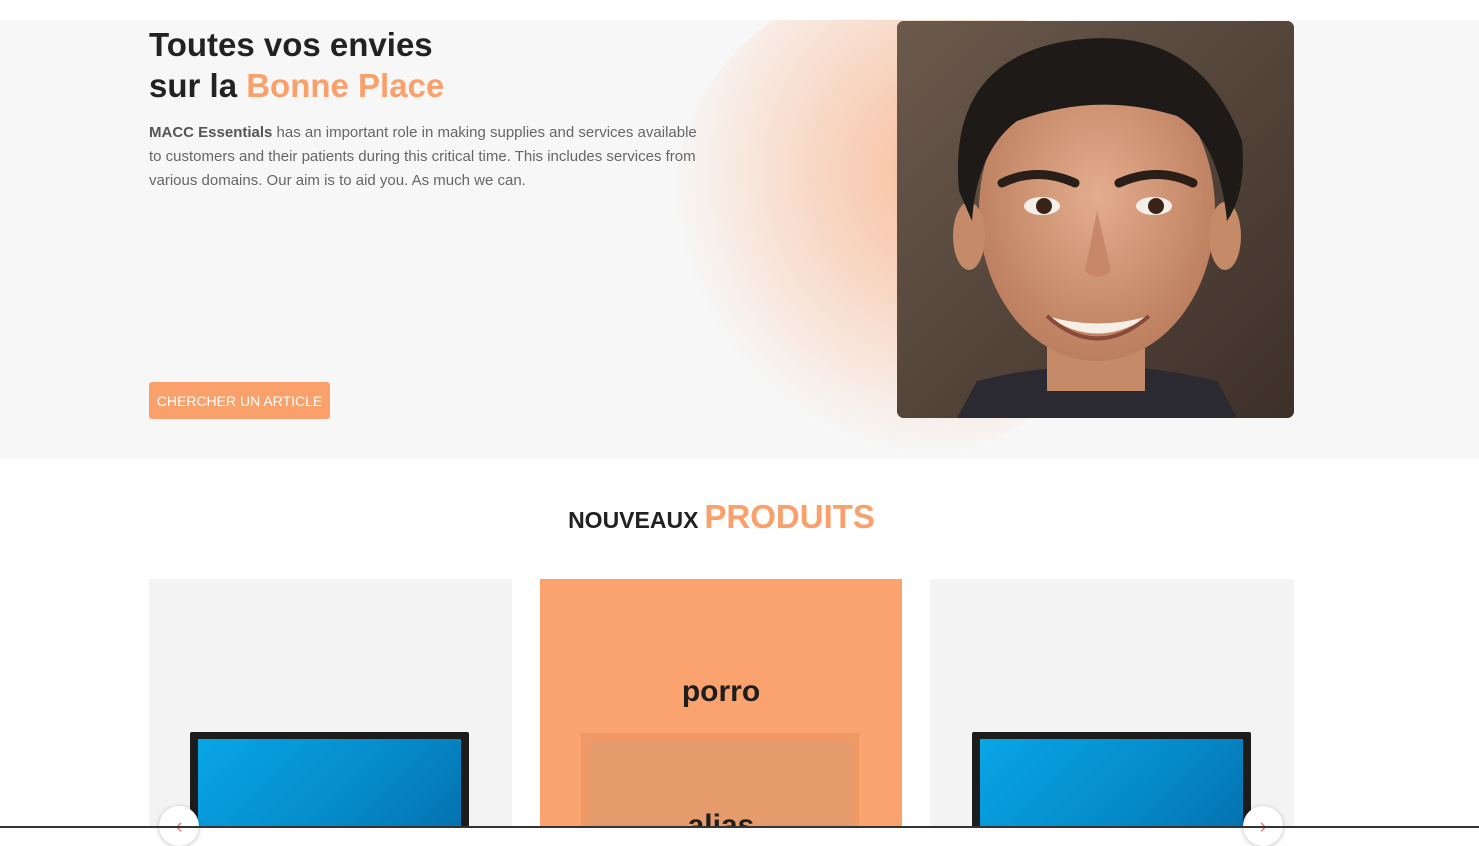  What do you see at coordinates (296, 65) in the screenshot?
I see `hero-title: Toutes vos envies sur la Bonne Place` at bounding box center [296, 65].